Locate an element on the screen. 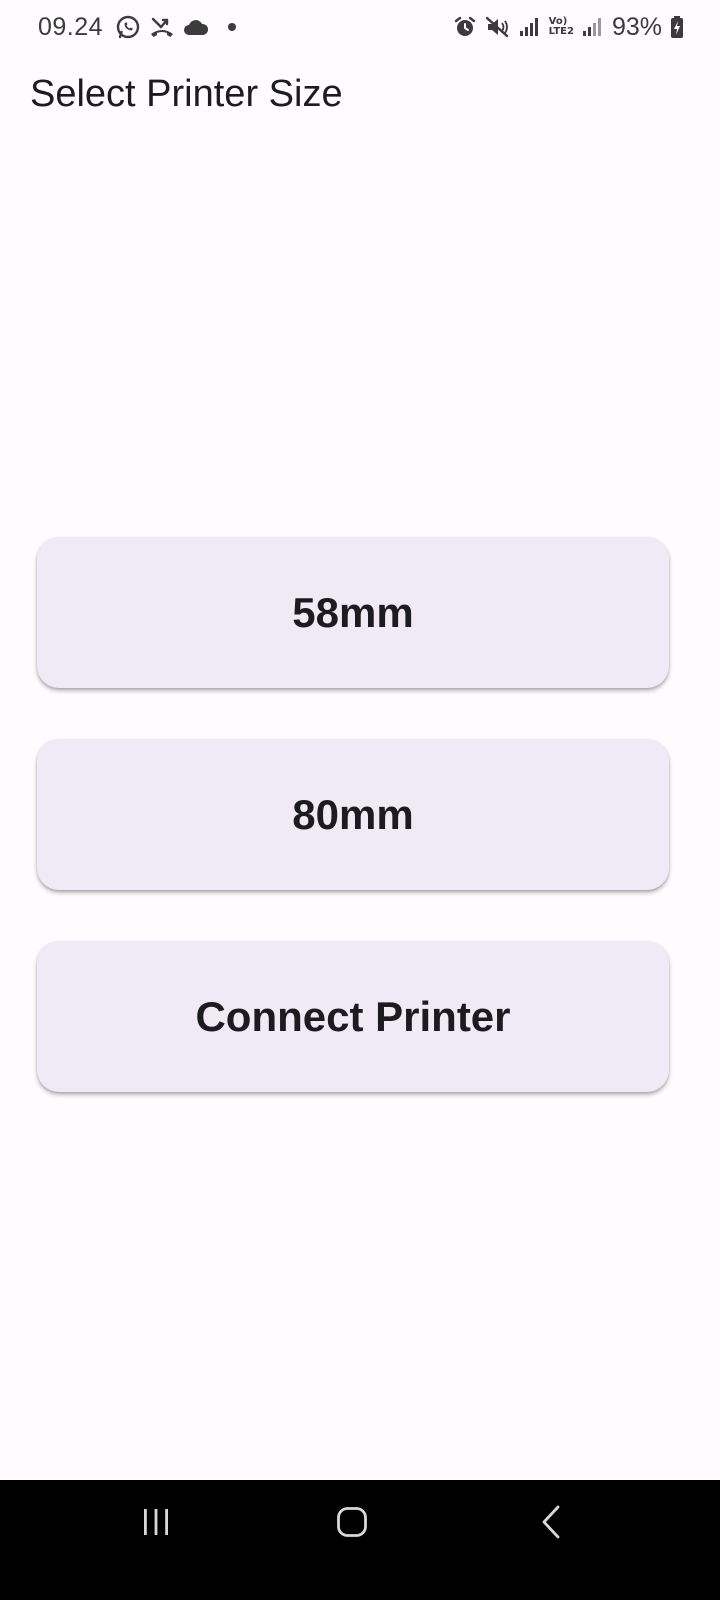 This screenshot has width=720, height=1600. recents-icon is located at coordinates (156, 1524).